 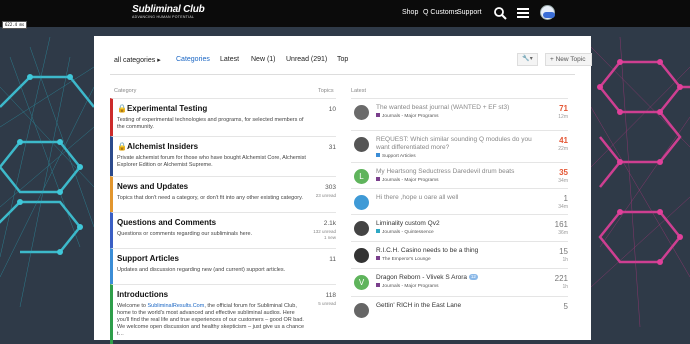 What do you see at coordinates (137, 60) in the screenshot?
I see `all-categories-dropdown: all categories ▸` at bounding box center [137, 60].